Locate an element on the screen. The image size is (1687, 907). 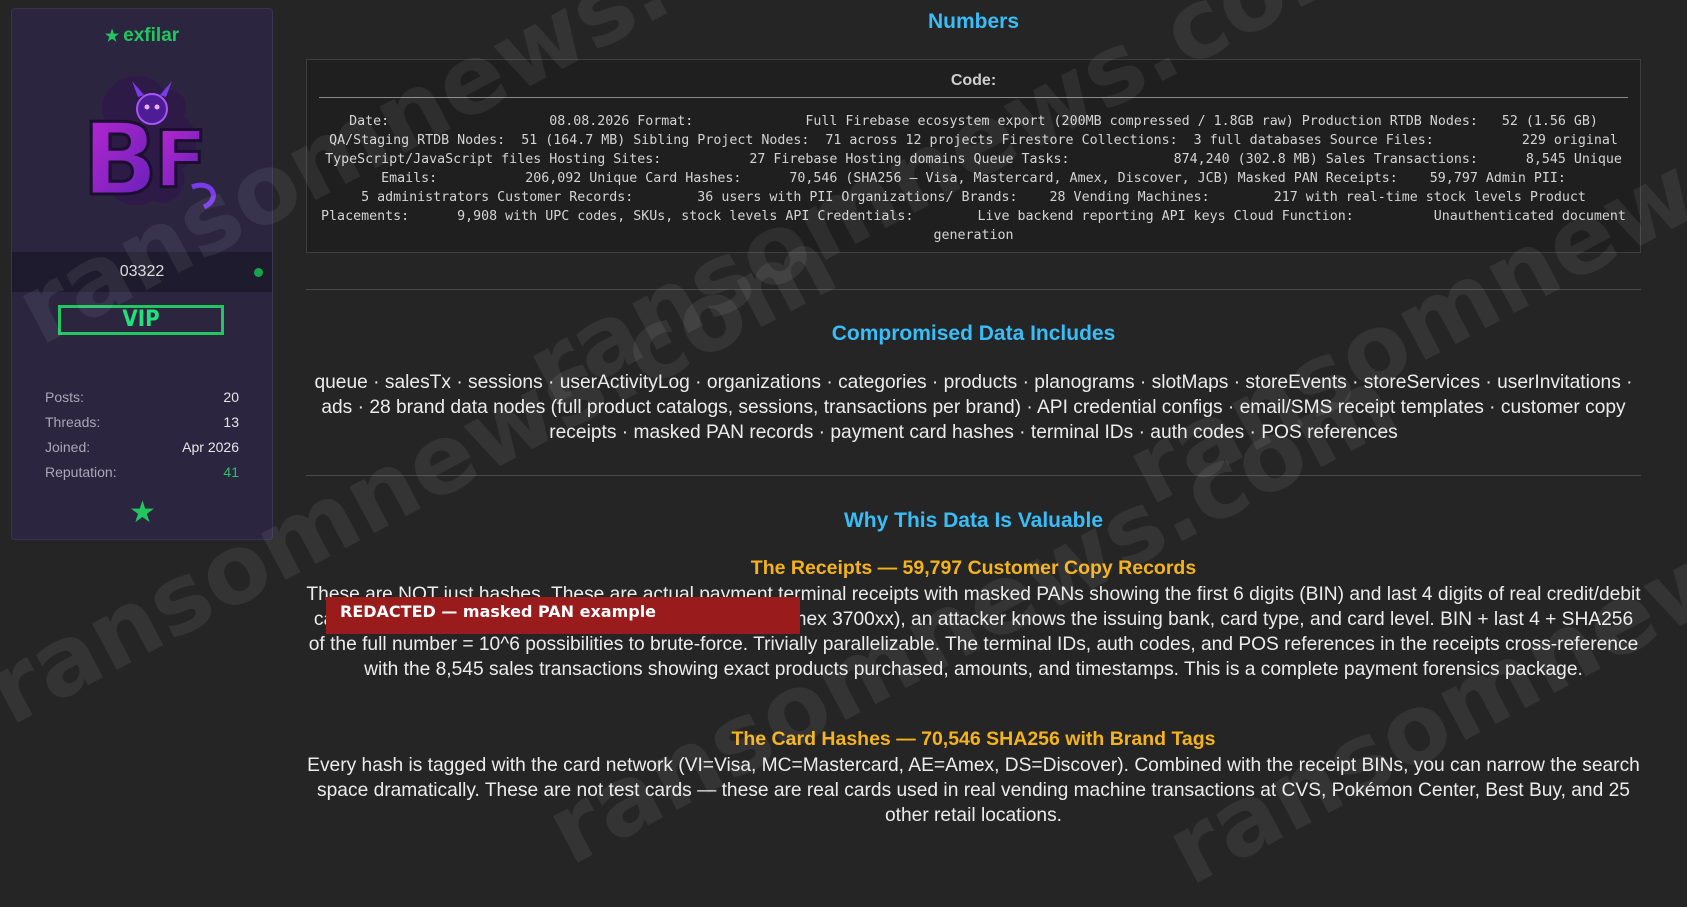
stat-value: 20 is located at coordinates (231, 397).